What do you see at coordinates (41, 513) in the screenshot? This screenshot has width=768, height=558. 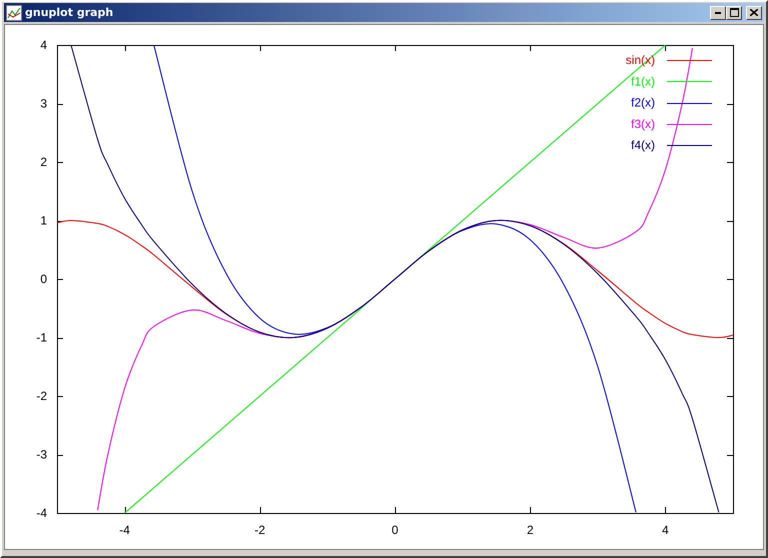 I see `y-axis-tick-label: -4` at bounding box center [41, 513].